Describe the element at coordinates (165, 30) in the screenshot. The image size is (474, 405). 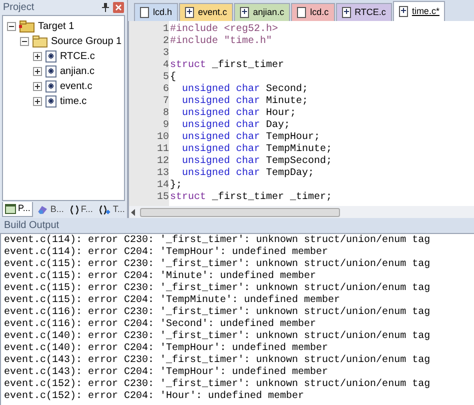
I see `line-number: 1` at that location.